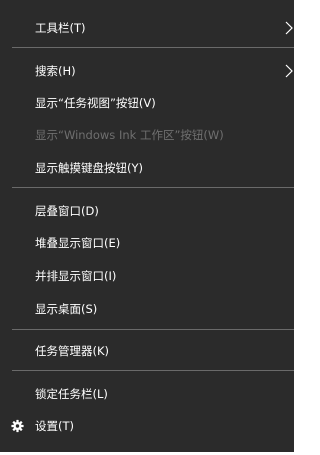 Image resolution: width=320 pixels, height=455 pixels. What do you see at coordinates (67, 211) in the screenshot?
I see `menu-item-label: 层叠窗口(D)` at bounding box center [67, 211].